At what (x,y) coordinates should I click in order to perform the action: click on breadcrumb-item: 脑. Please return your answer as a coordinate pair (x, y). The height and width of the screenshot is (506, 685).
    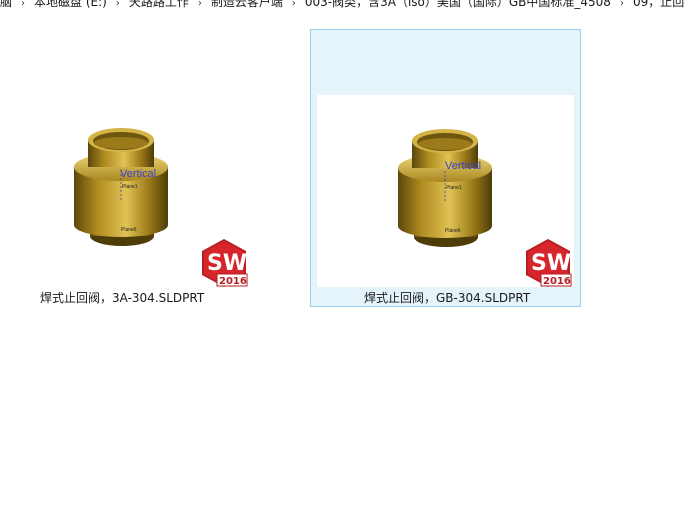
    Looking at the image, I should click on (6, 5).